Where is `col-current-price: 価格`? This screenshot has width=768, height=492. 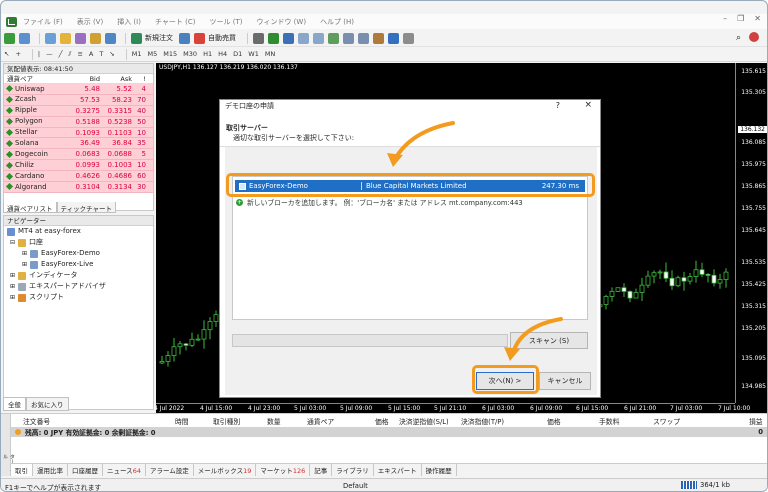 col-current-price: 価格 is located at coordinates (554, 421).